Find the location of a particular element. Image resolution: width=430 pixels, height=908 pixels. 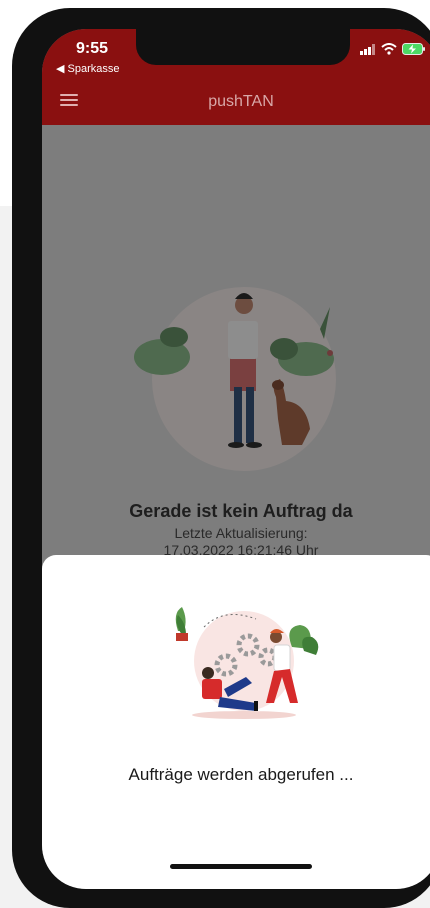

back-to-app-link: ◀ Sparkasse is located at coordinates (88, 68).